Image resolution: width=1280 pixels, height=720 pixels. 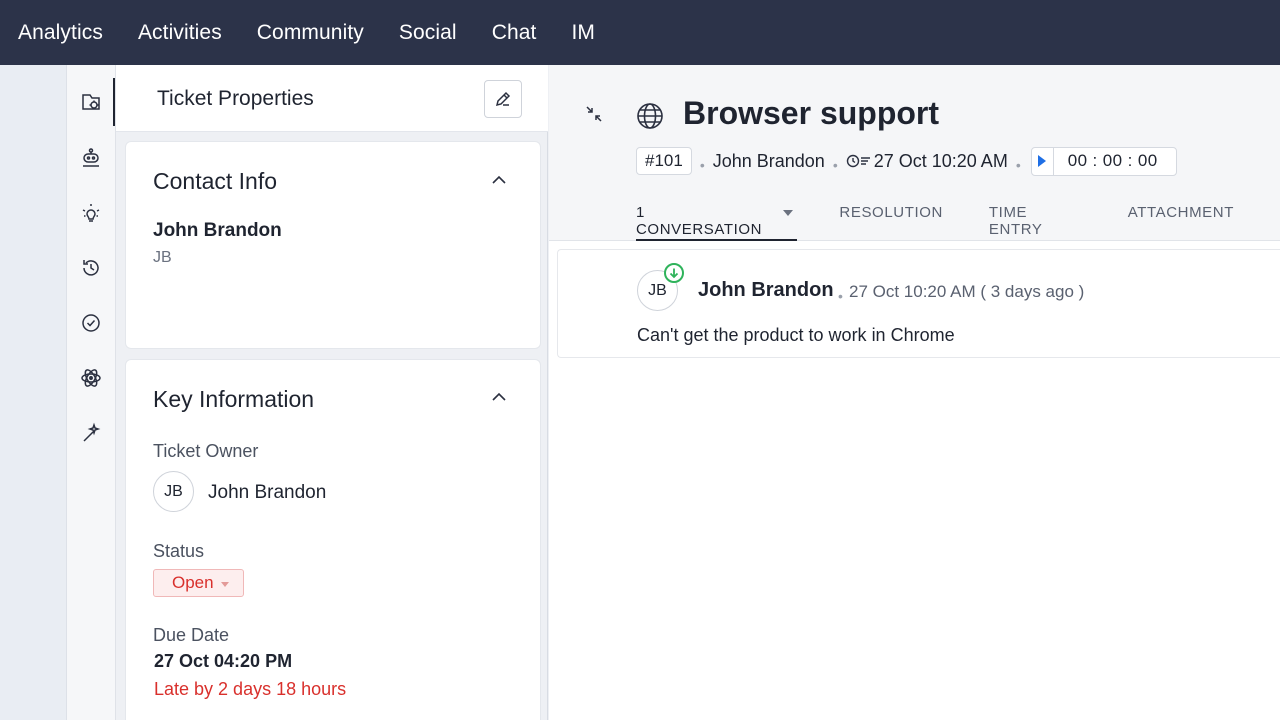 I want to click on status-label: Status, so click(x=179, y=551).